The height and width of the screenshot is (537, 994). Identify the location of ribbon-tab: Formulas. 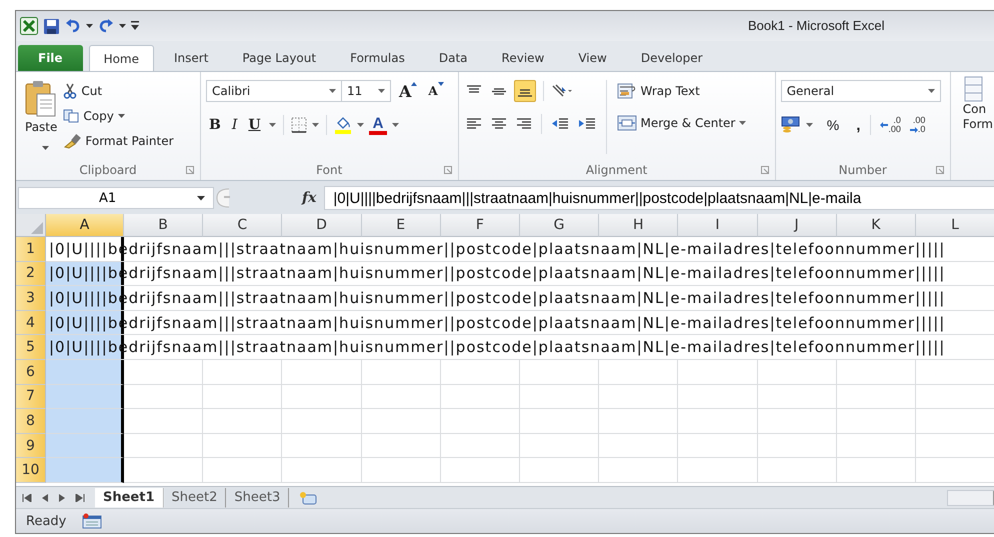
(377, 58).